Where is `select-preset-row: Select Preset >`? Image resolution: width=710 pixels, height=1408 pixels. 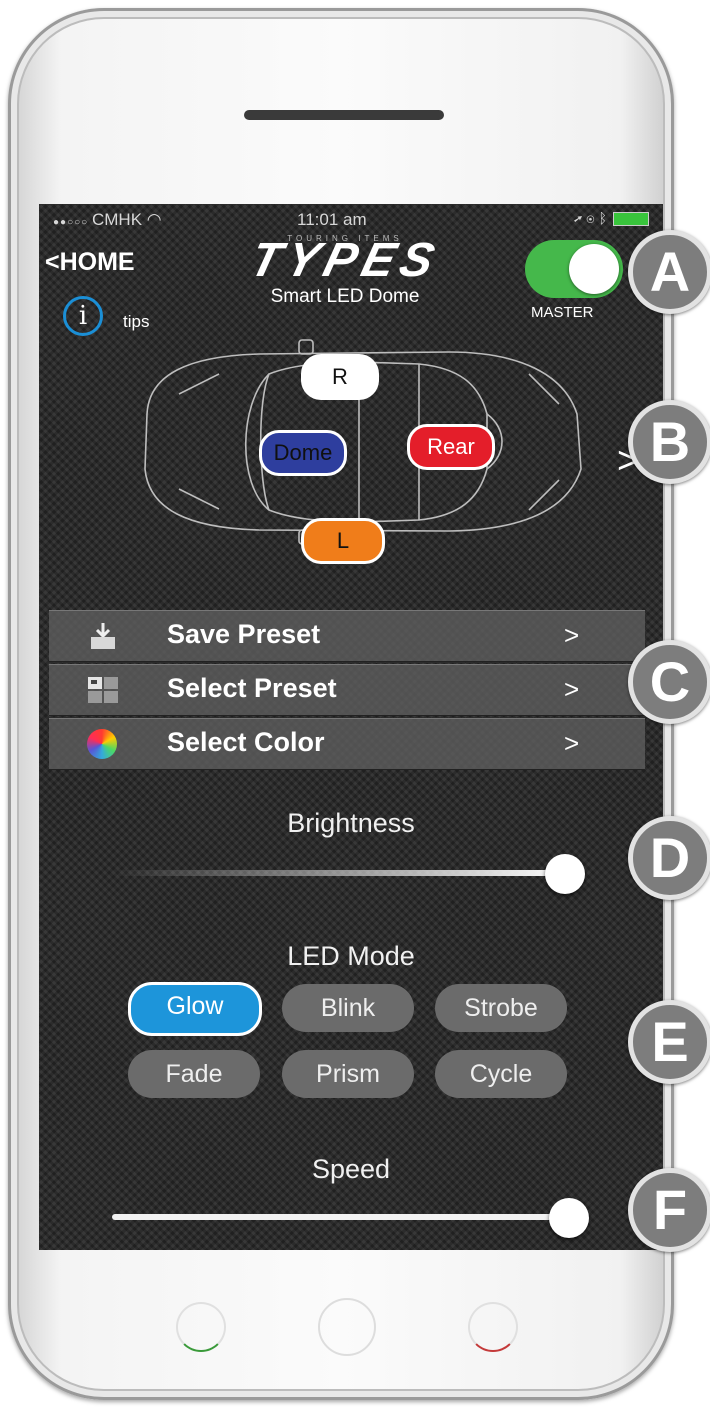 select-preset-row: Select Preset > is located at coordinates (347, 690).